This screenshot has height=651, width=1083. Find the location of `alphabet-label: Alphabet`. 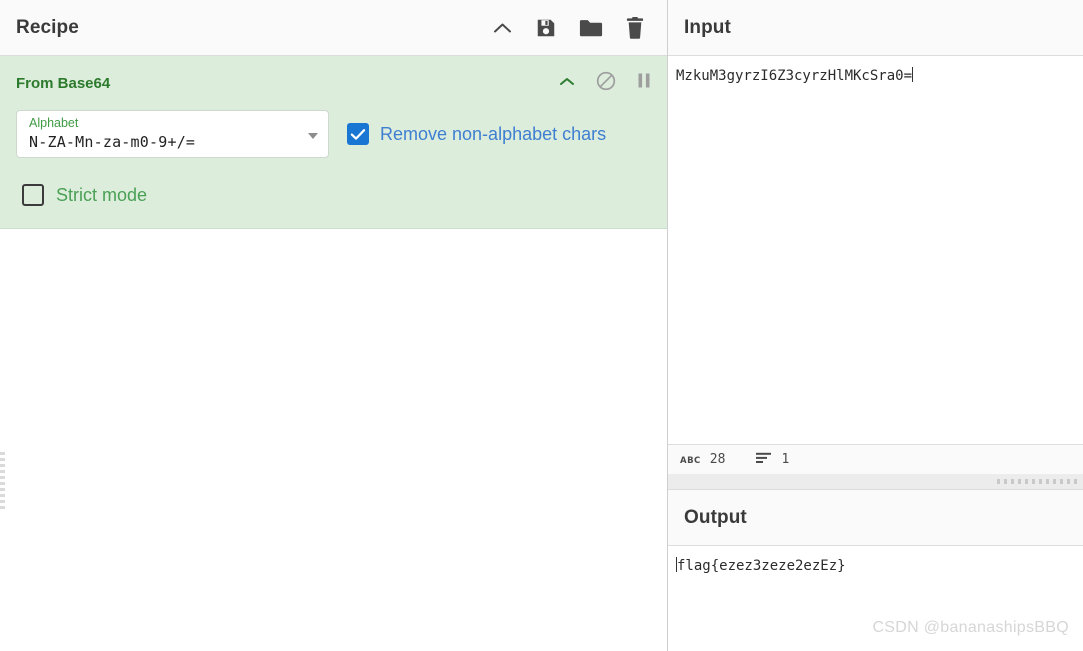

alphabet-label: Alphabet is located at coordinates (54, 123).